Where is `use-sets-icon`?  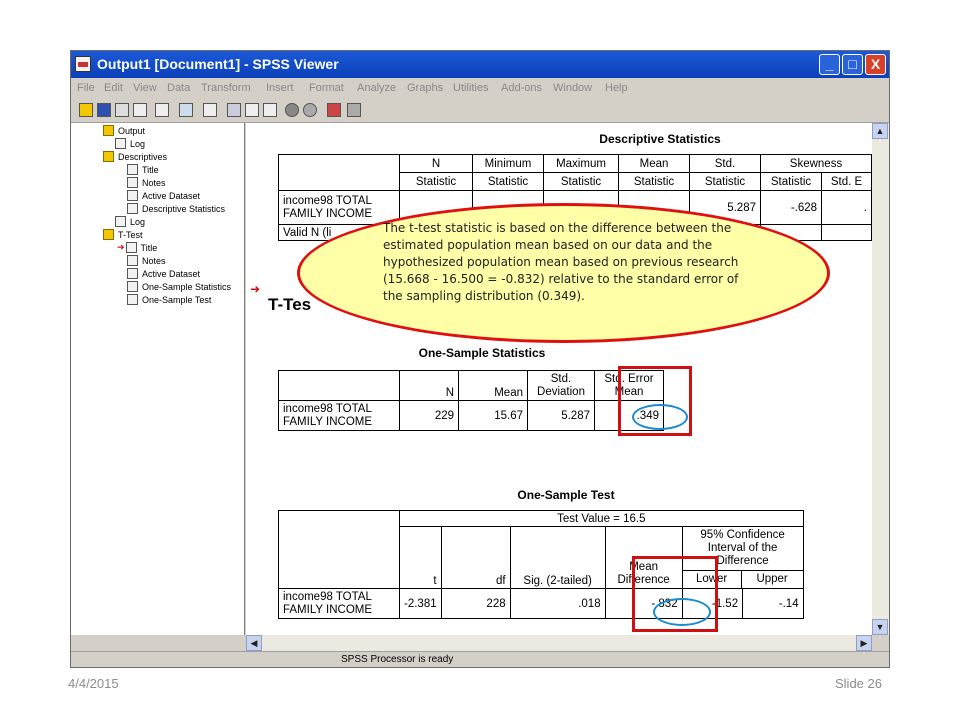
use-sets-icon is located at coordinates (292, 110).